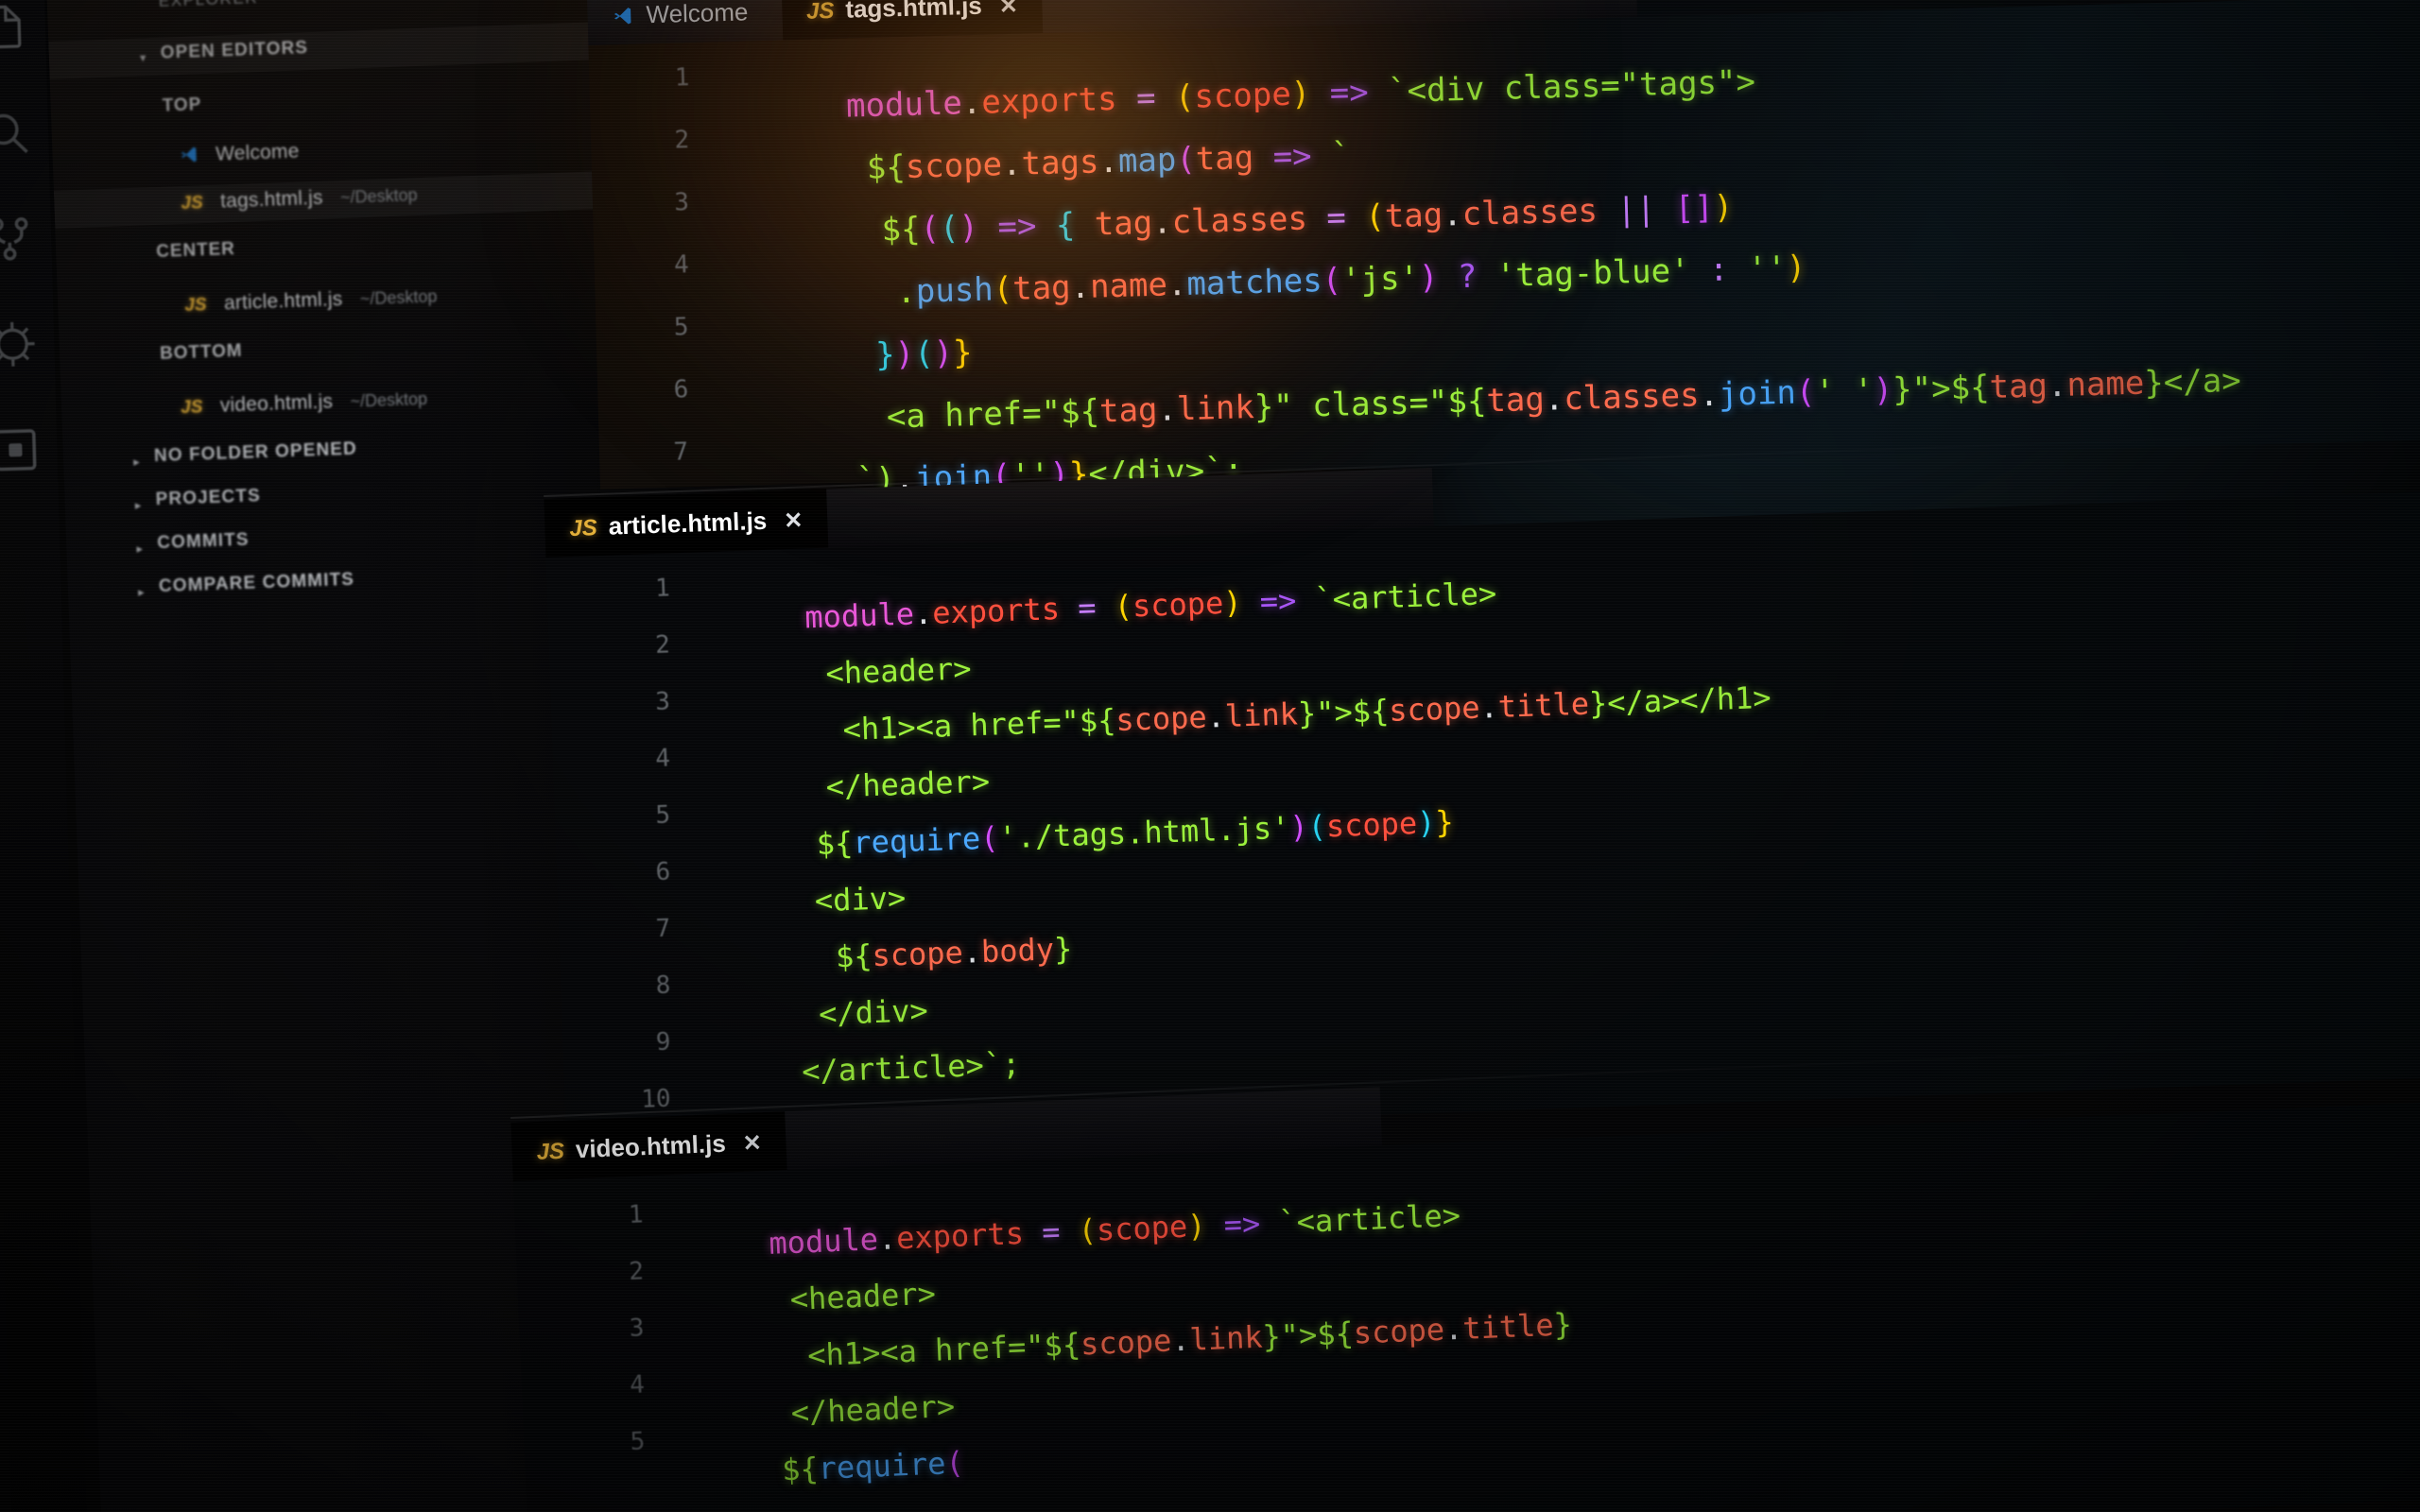 The image size is (2420, 1512). I want to click on extensions-icon, so click(22, 449).